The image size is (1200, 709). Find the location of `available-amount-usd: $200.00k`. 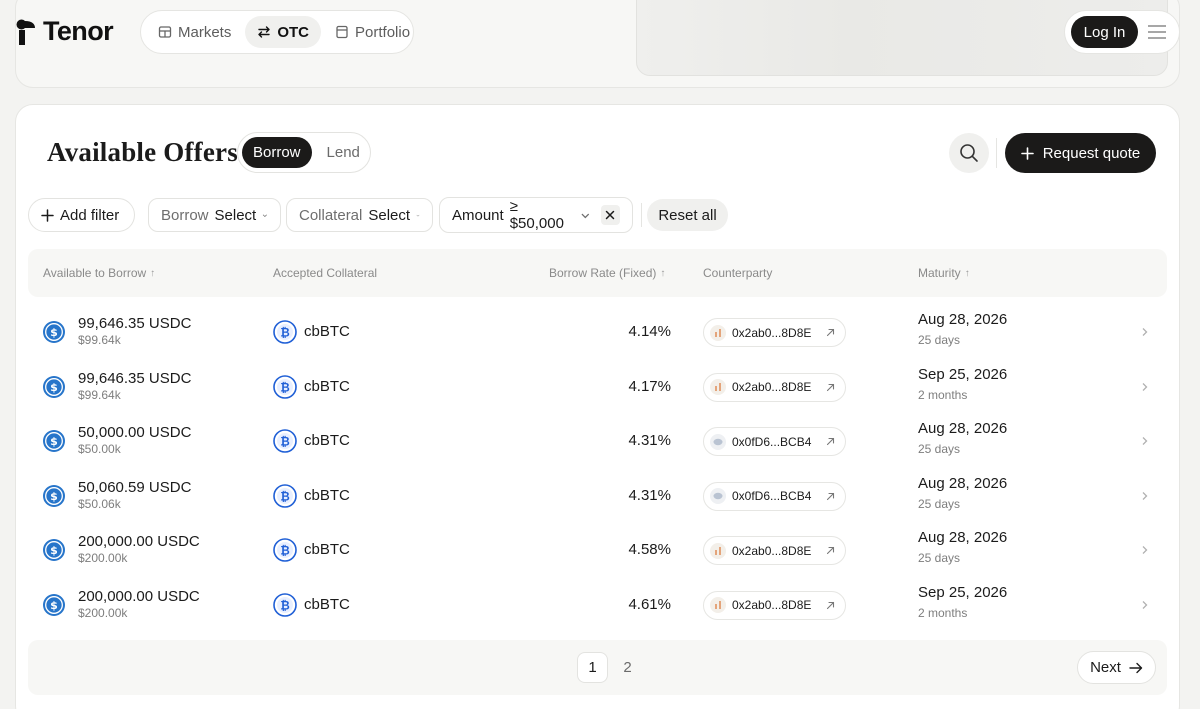

available-amount-usd: $200.00k is located at coordinates (103, 558).